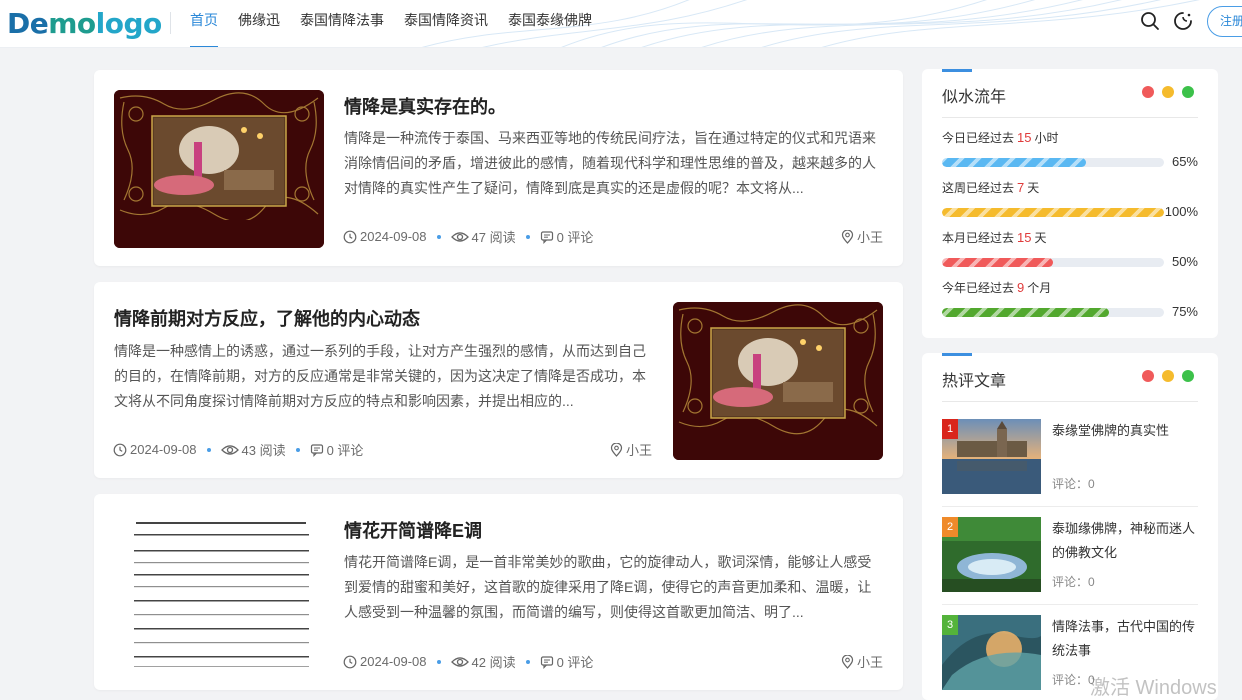 Image resolution: width=1242 pixels, height=700 pixels. I want to click on progress-label-month: 本月已经过去 15 天, so click(994, 237).